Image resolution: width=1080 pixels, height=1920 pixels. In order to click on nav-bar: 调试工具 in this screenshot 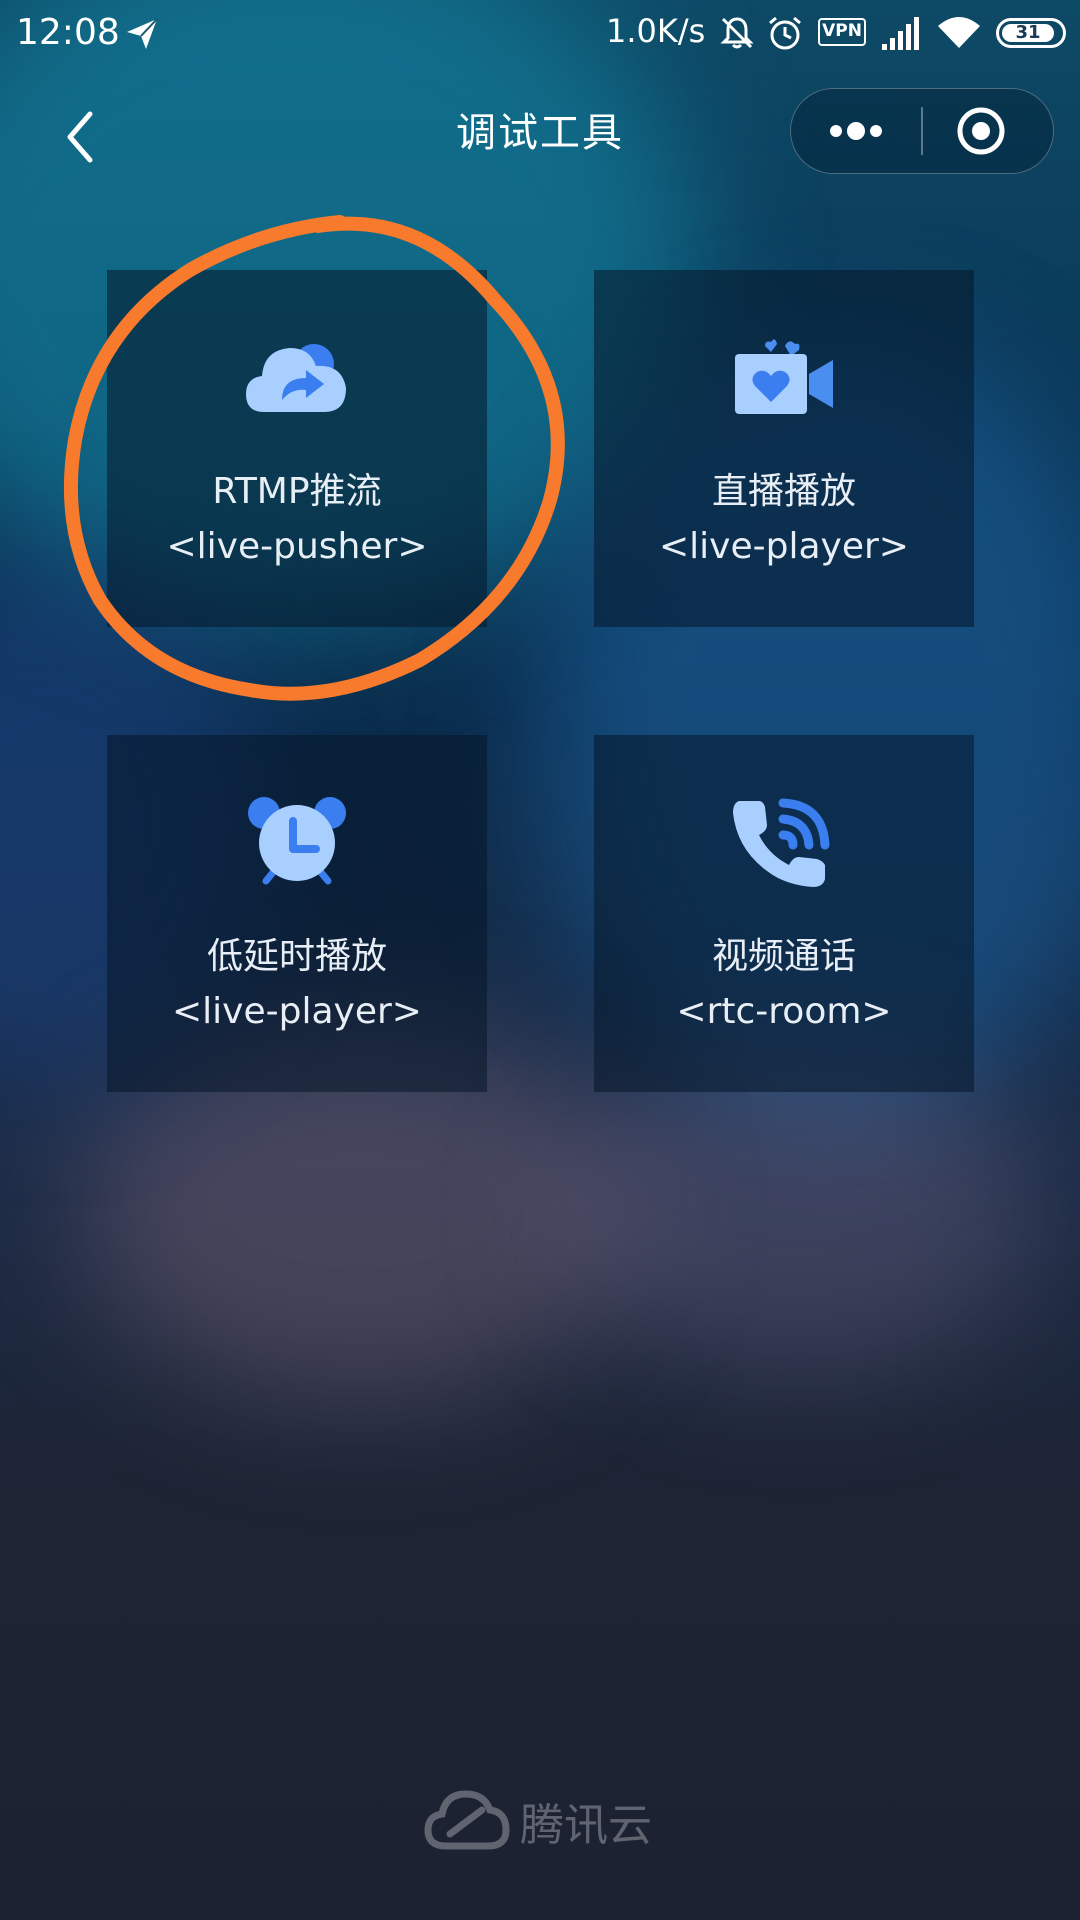, I will do `click(540, 135)`.